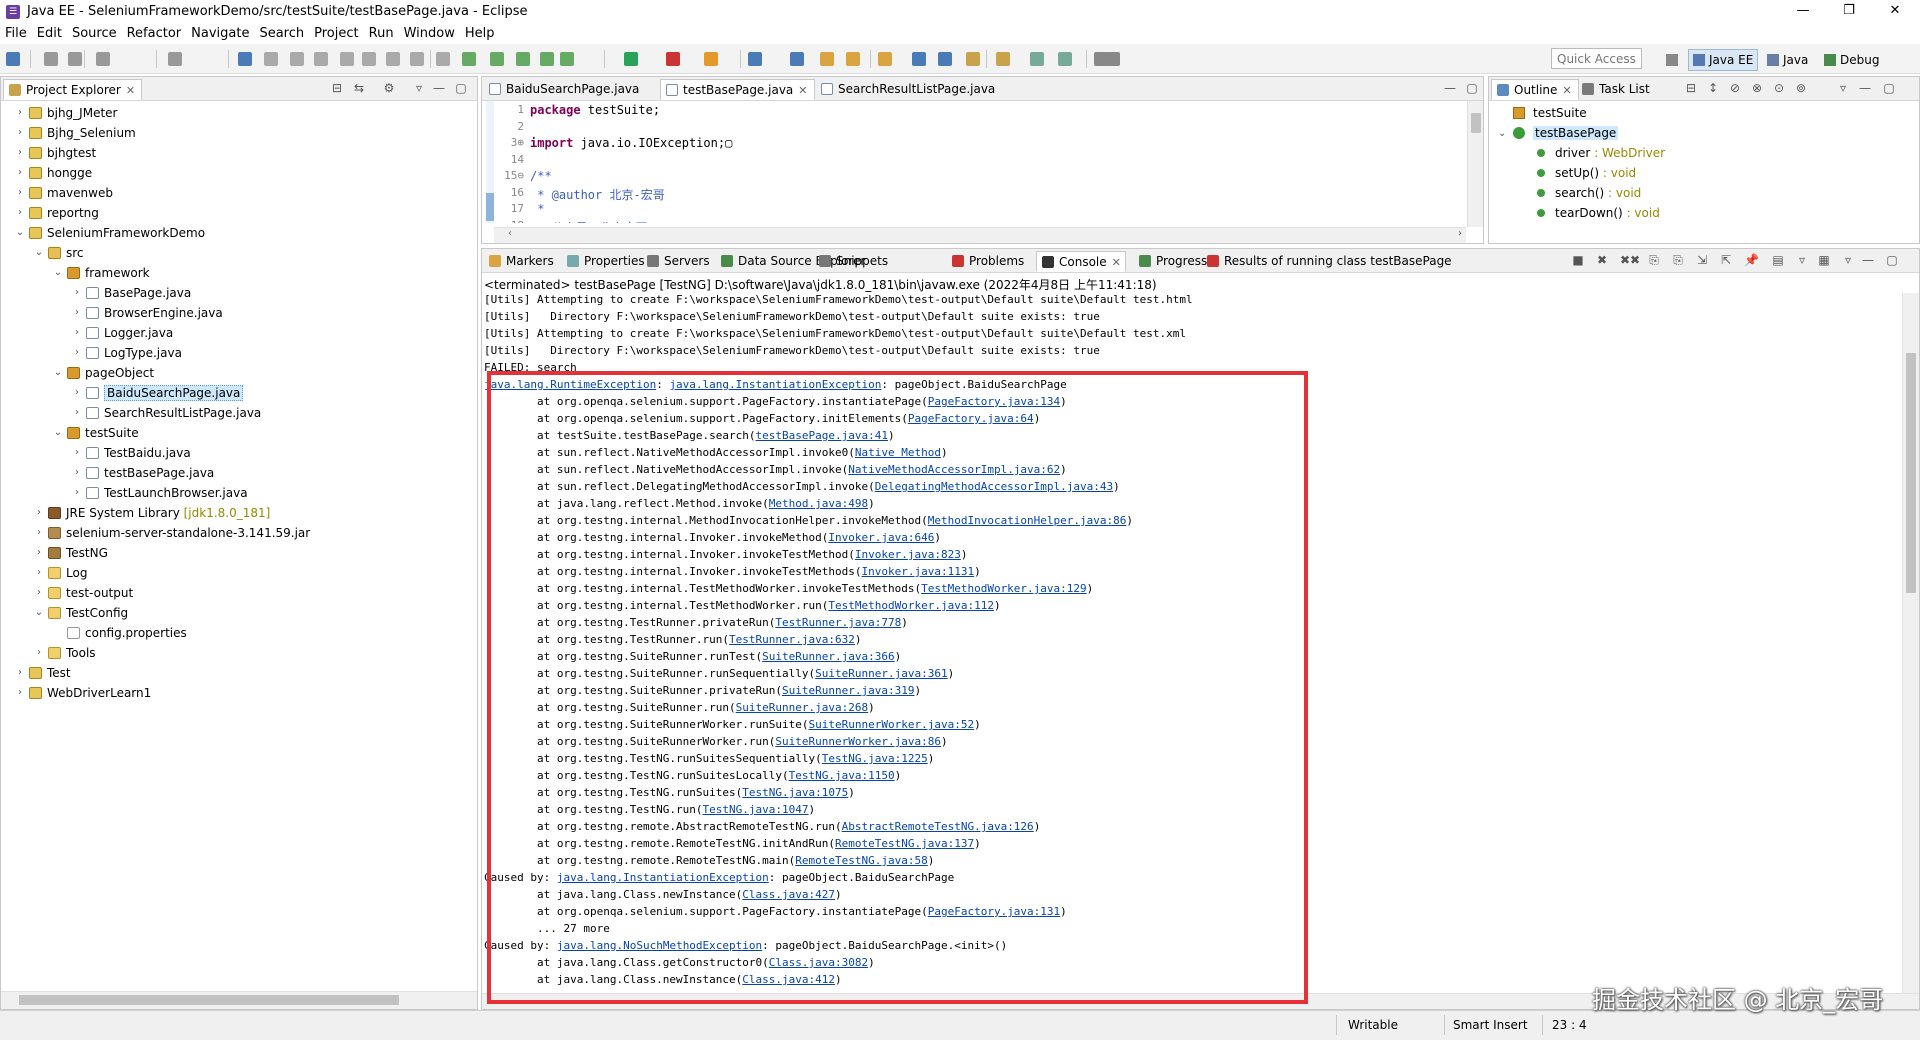  What do you see at coordinates (1895, 11) in the screenshot?
I see `close-button: ✕` at bounding box center [1895, 11].